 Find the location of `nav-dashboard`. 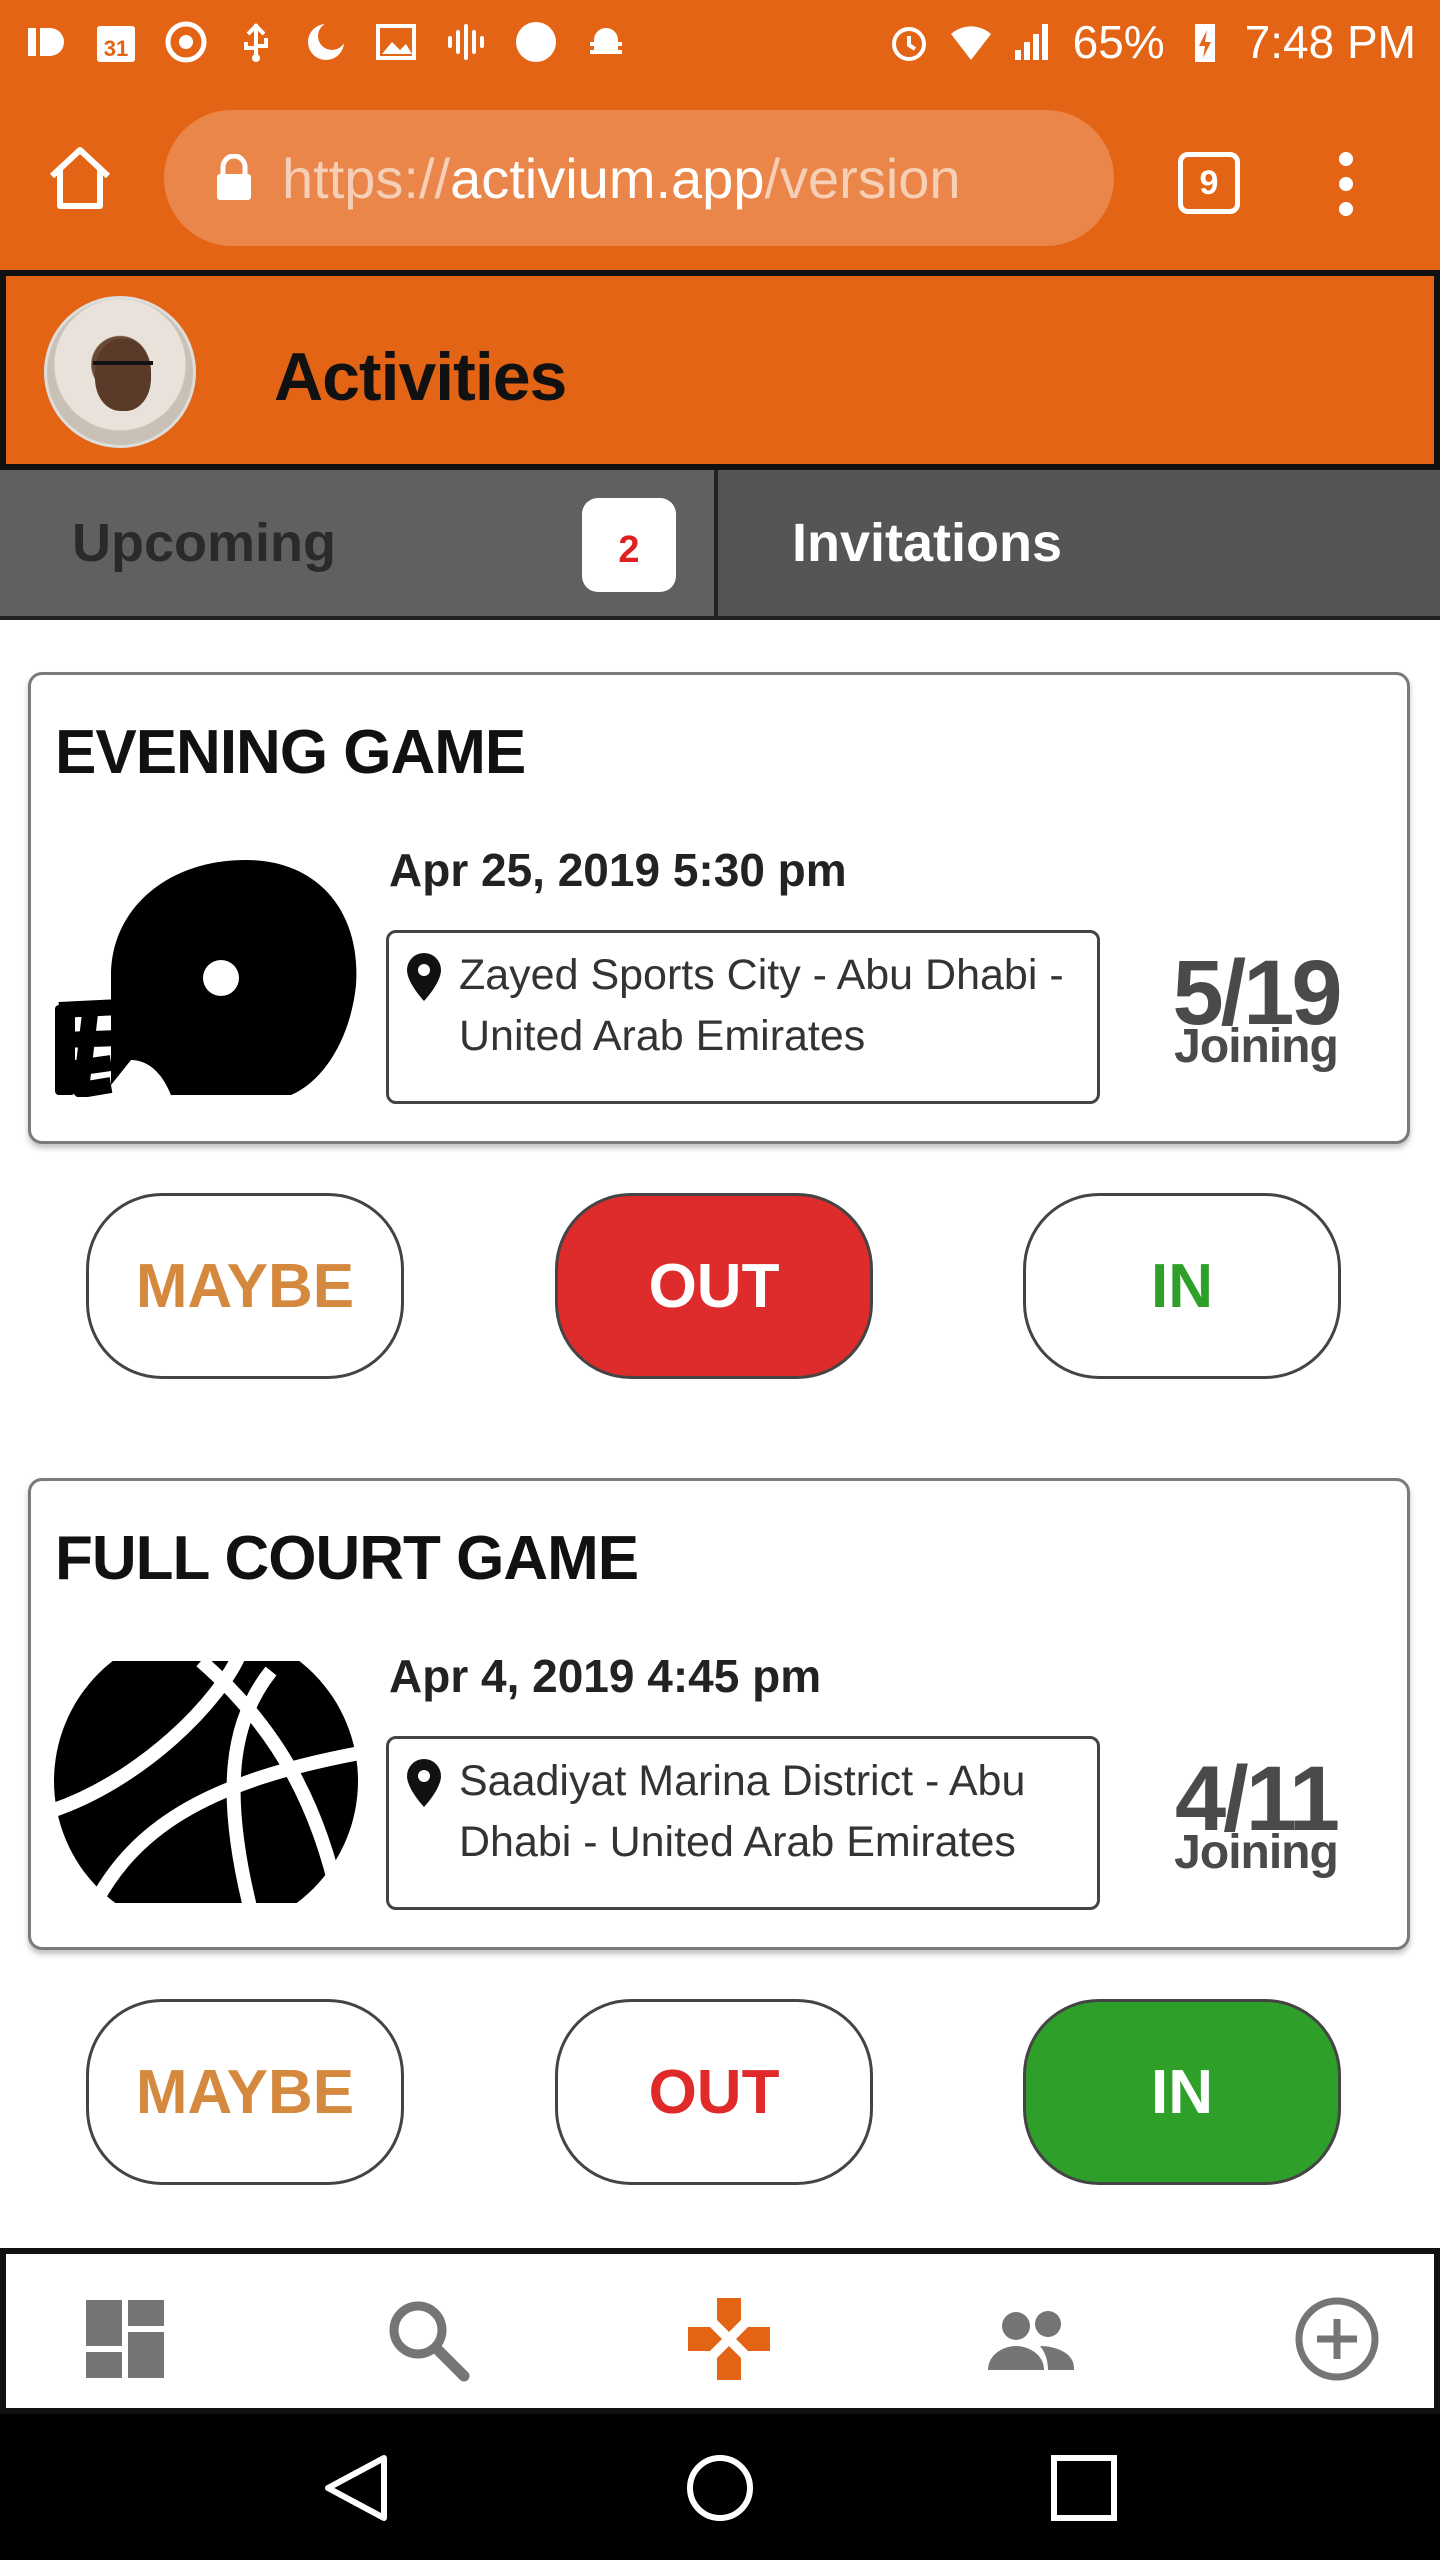

nav-dashboard is located at coordinates (125, 2339).